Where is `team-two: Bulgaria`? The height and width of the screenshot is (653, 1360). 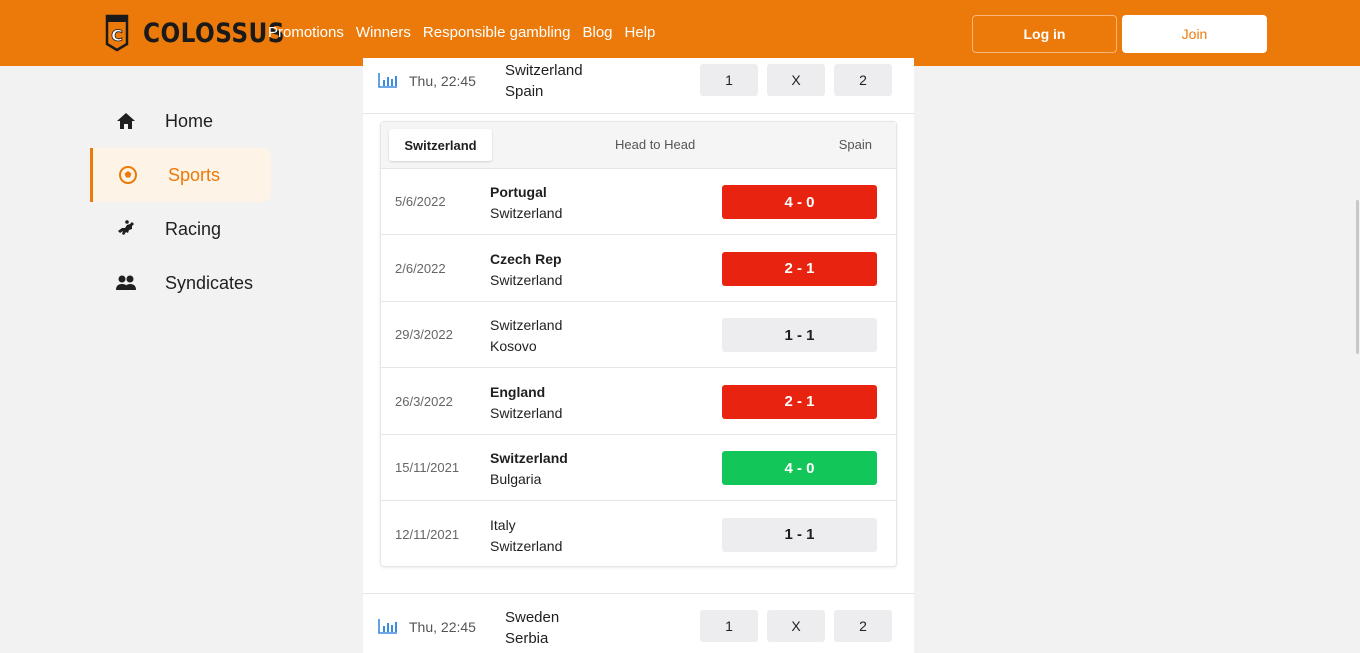
team-two: Bulgaria is located at coordinates (516, 479).